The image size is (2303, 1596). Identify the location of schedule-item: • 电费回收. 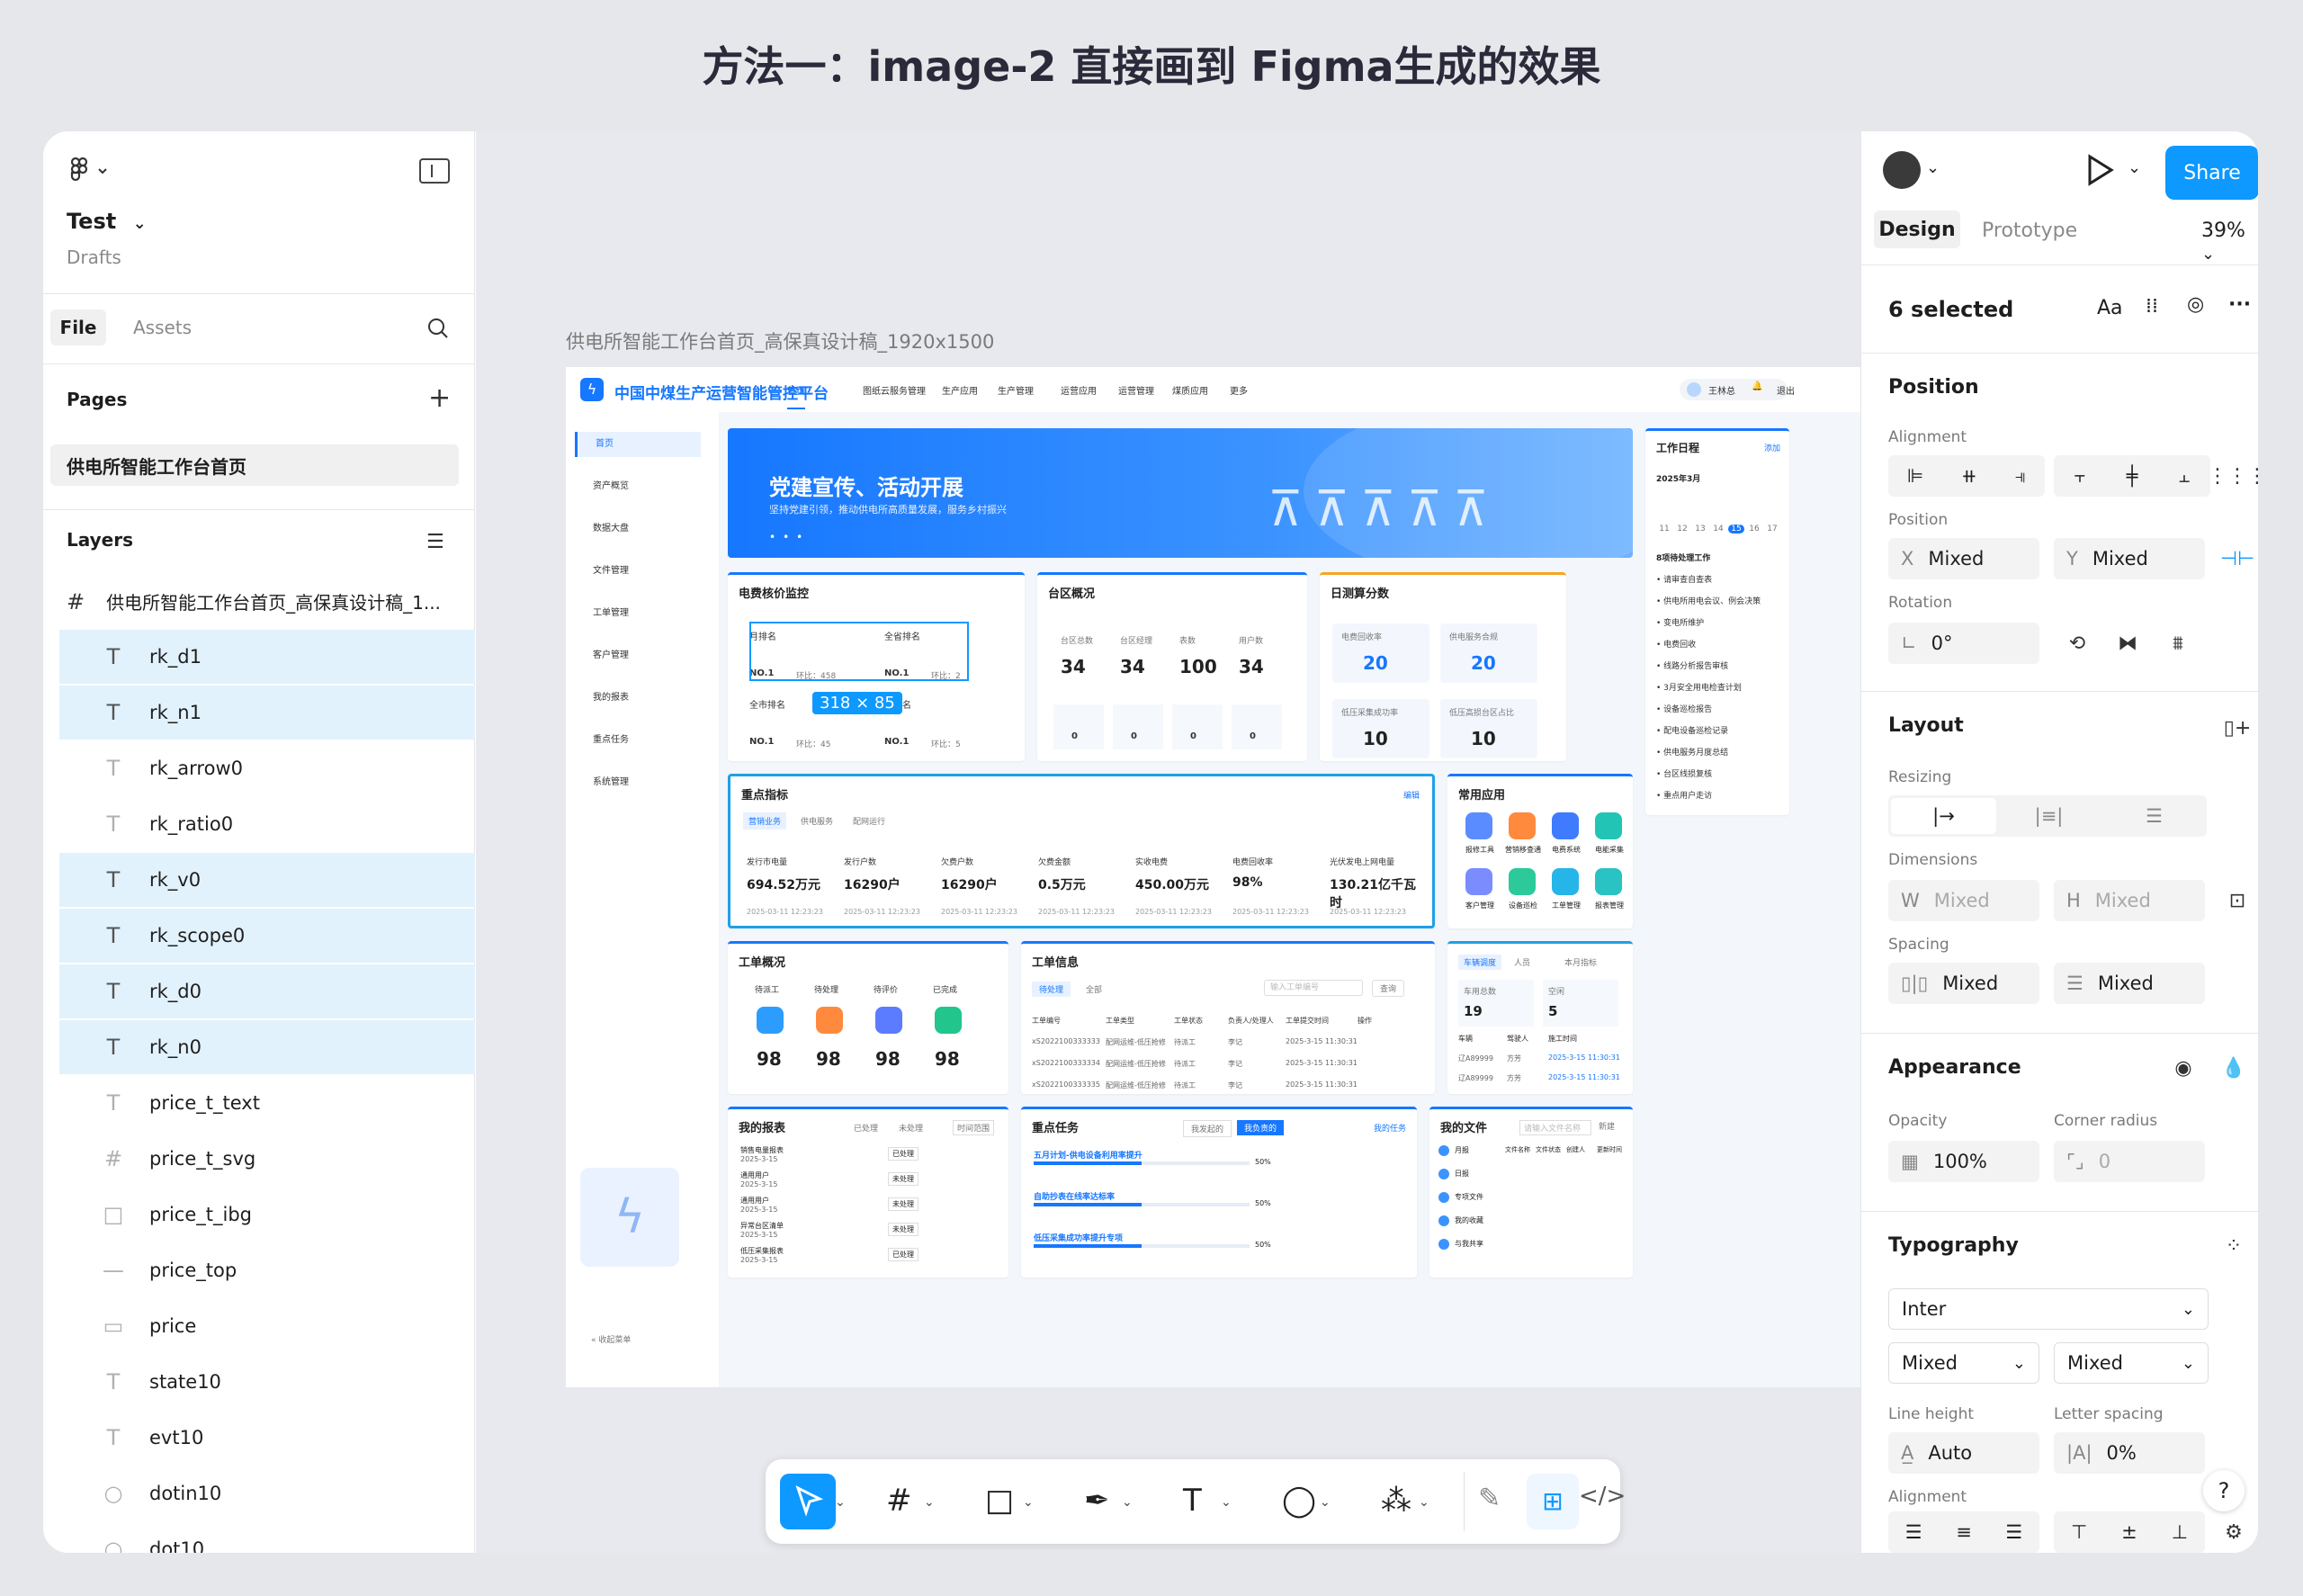
(1719, 644).